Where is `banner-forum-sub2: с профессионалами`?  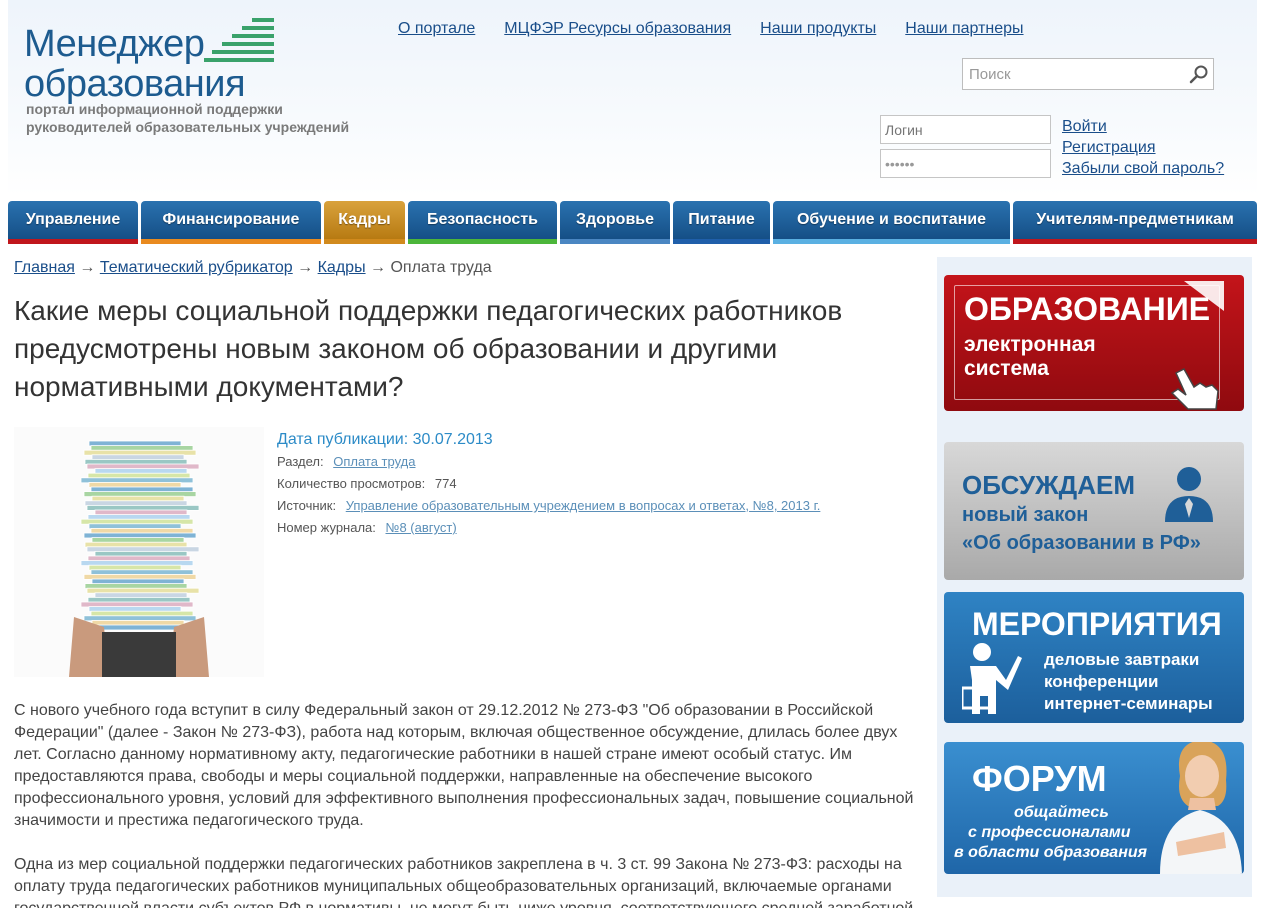
banner-forum-sub2: с профессионалами is located at coordinates (1049, 832).